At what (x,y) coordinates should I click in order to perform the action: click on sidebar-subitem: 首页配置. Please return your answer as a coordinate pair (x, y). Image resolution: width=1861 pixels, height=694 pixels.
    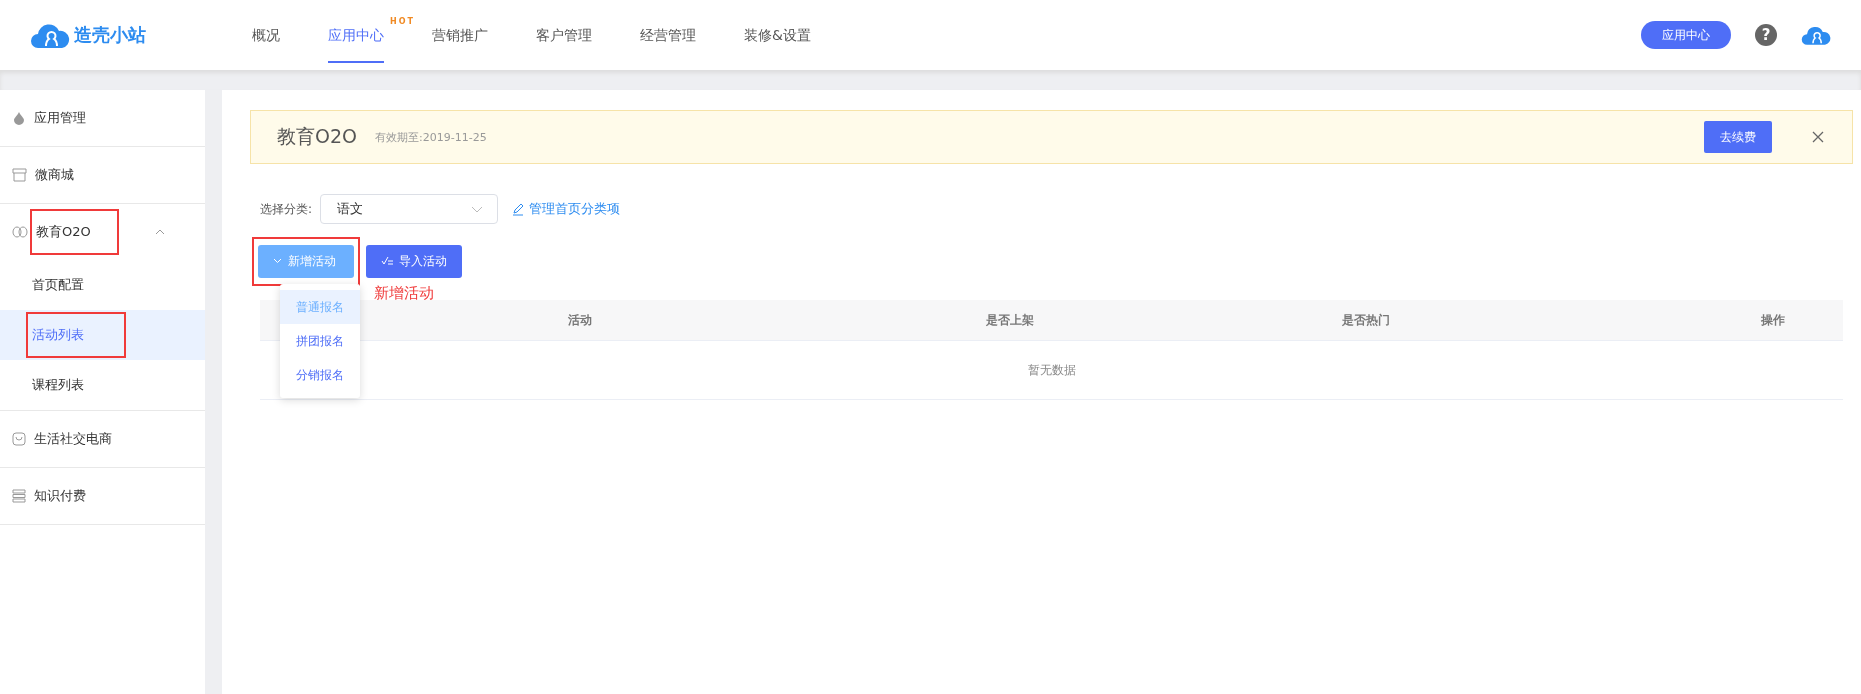
    Looking at the image, I should click on (76, 285).